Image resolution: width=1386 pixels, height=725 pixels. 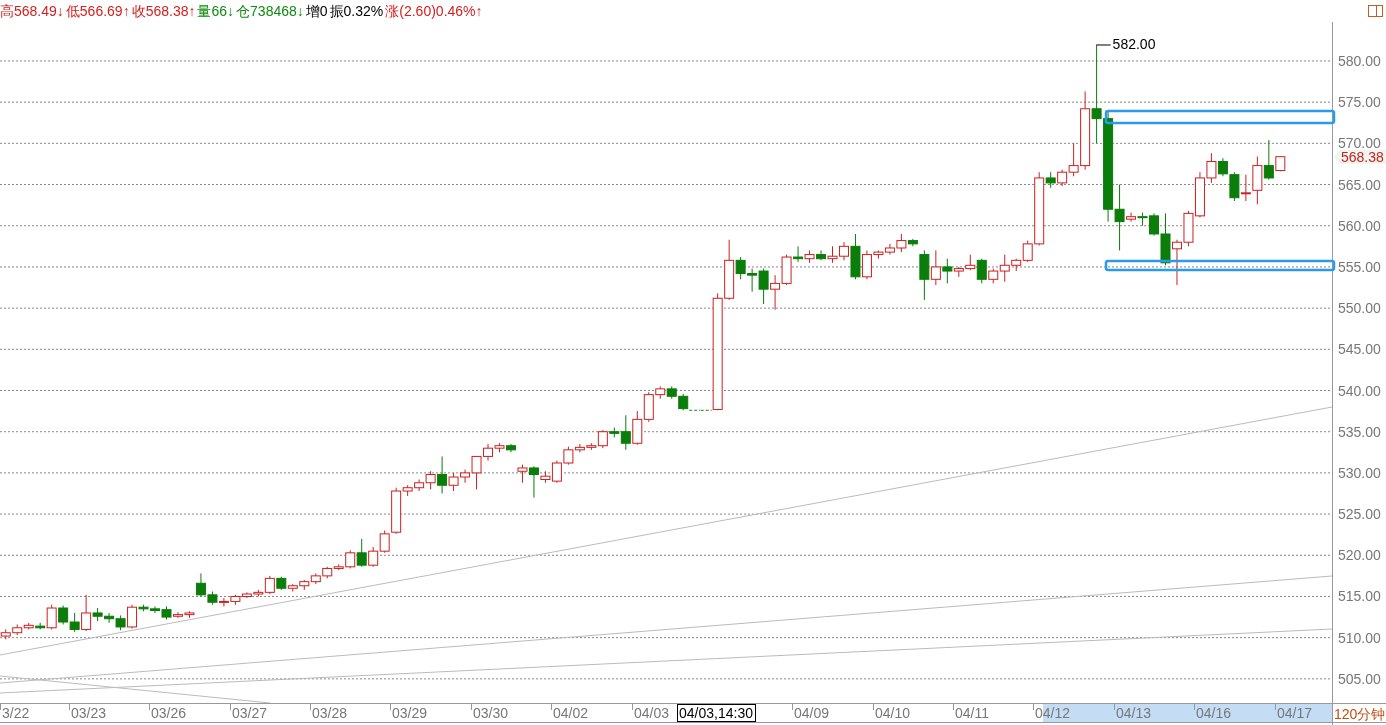 I want to click on price-axis-label: 560.00, so click(x=1359, y=225).